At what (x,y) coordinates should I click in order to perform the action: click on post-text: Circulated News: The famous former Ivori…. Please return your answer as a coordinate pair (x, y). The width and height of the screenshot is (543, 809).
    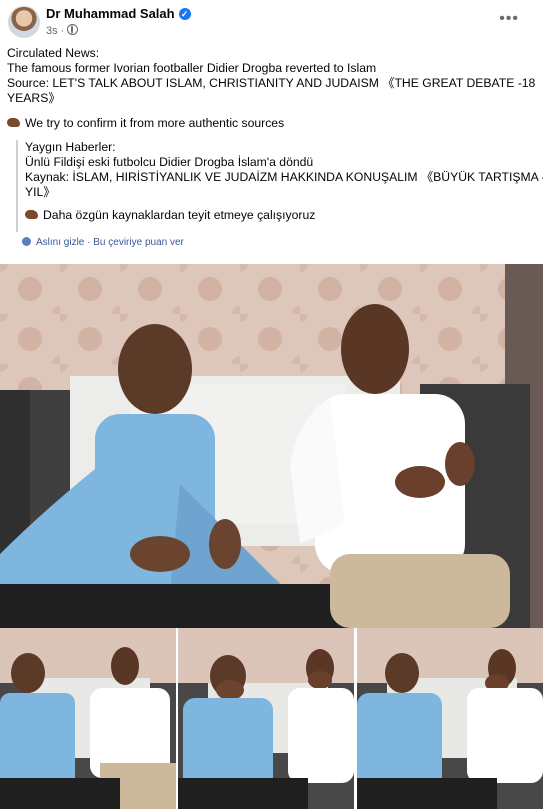
    Looking at the image, I should click on (271, 76).